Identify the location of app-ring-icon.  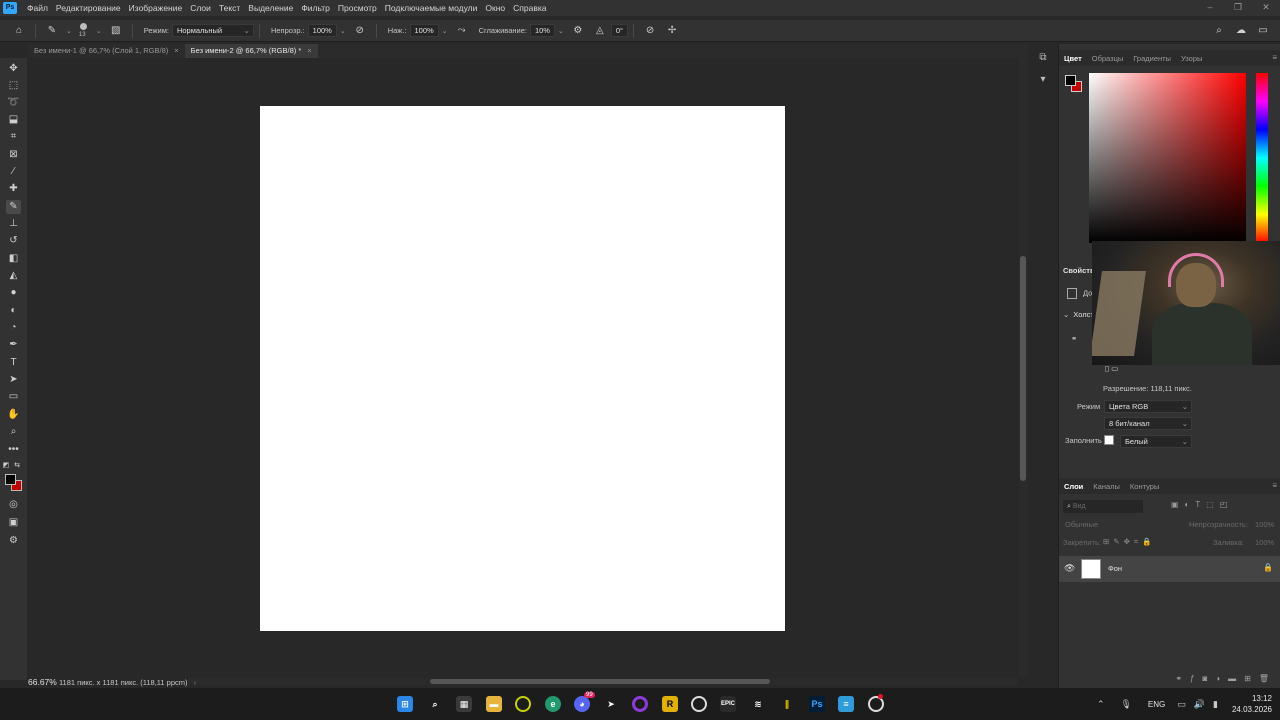
(699, 704).